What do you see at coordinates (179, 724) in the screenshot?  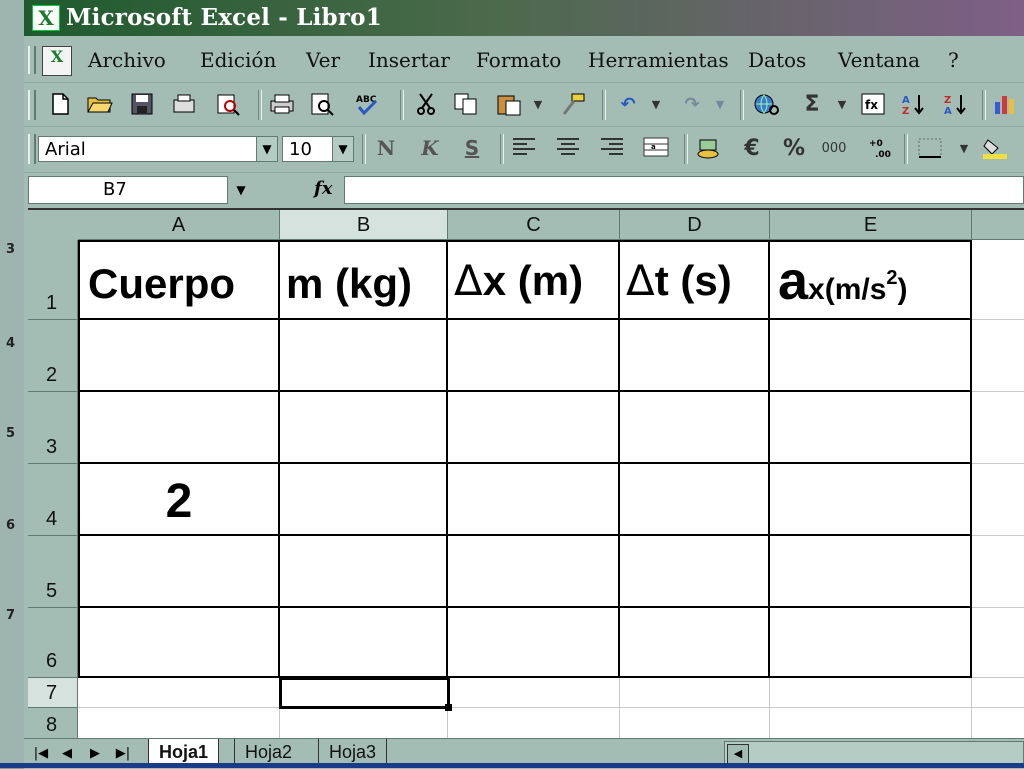 I see `cell-A8` at bounding box center [179, 724].